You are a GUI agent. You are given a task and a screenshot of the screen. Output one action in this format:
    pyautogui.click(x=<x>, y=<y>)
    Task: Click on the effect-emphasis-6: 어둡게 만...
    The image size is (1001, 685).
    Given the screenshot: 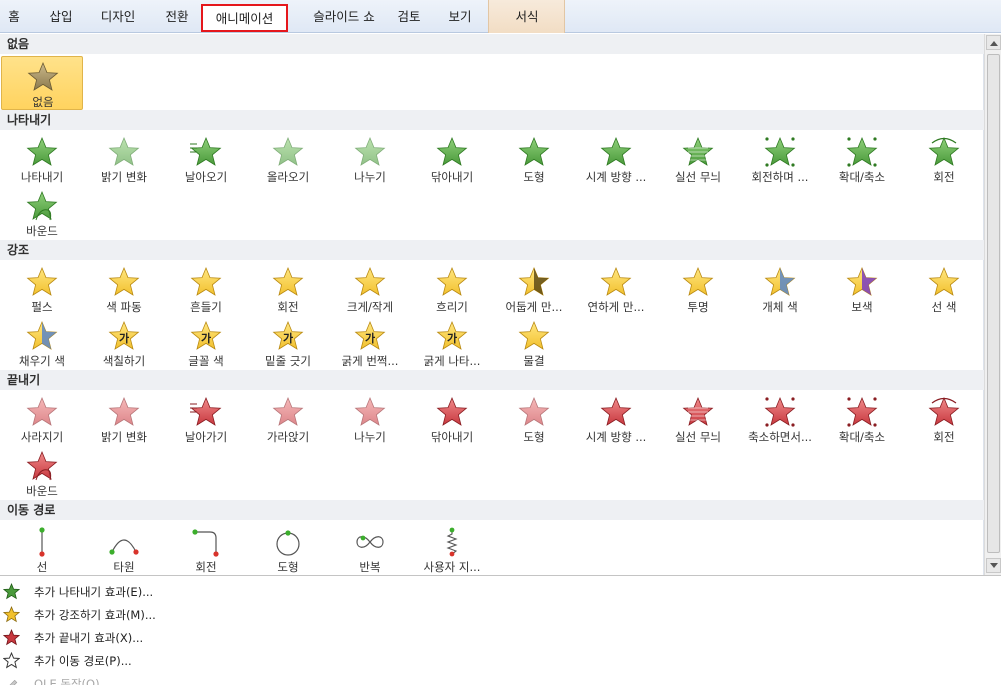 What is the action you would take?
    pyautogui.click(x=534, y=289)
    